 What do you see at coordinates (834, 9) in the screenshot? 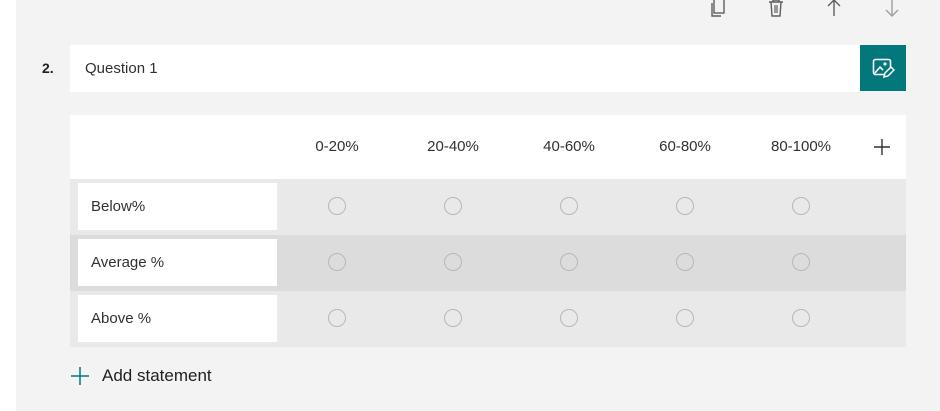
I see `move-up-icon` at bounding box center [834, 9].